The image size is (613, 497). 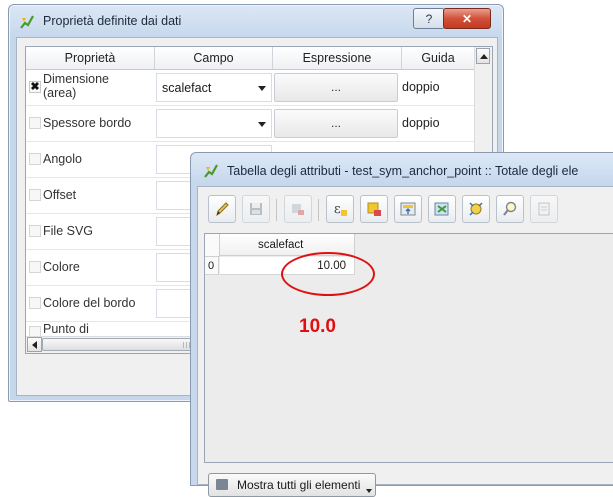 What do you see at coordinates (214, 87) in the screenshot?
I see `field-combobox: scalefact` at bounding box center [214, 87].